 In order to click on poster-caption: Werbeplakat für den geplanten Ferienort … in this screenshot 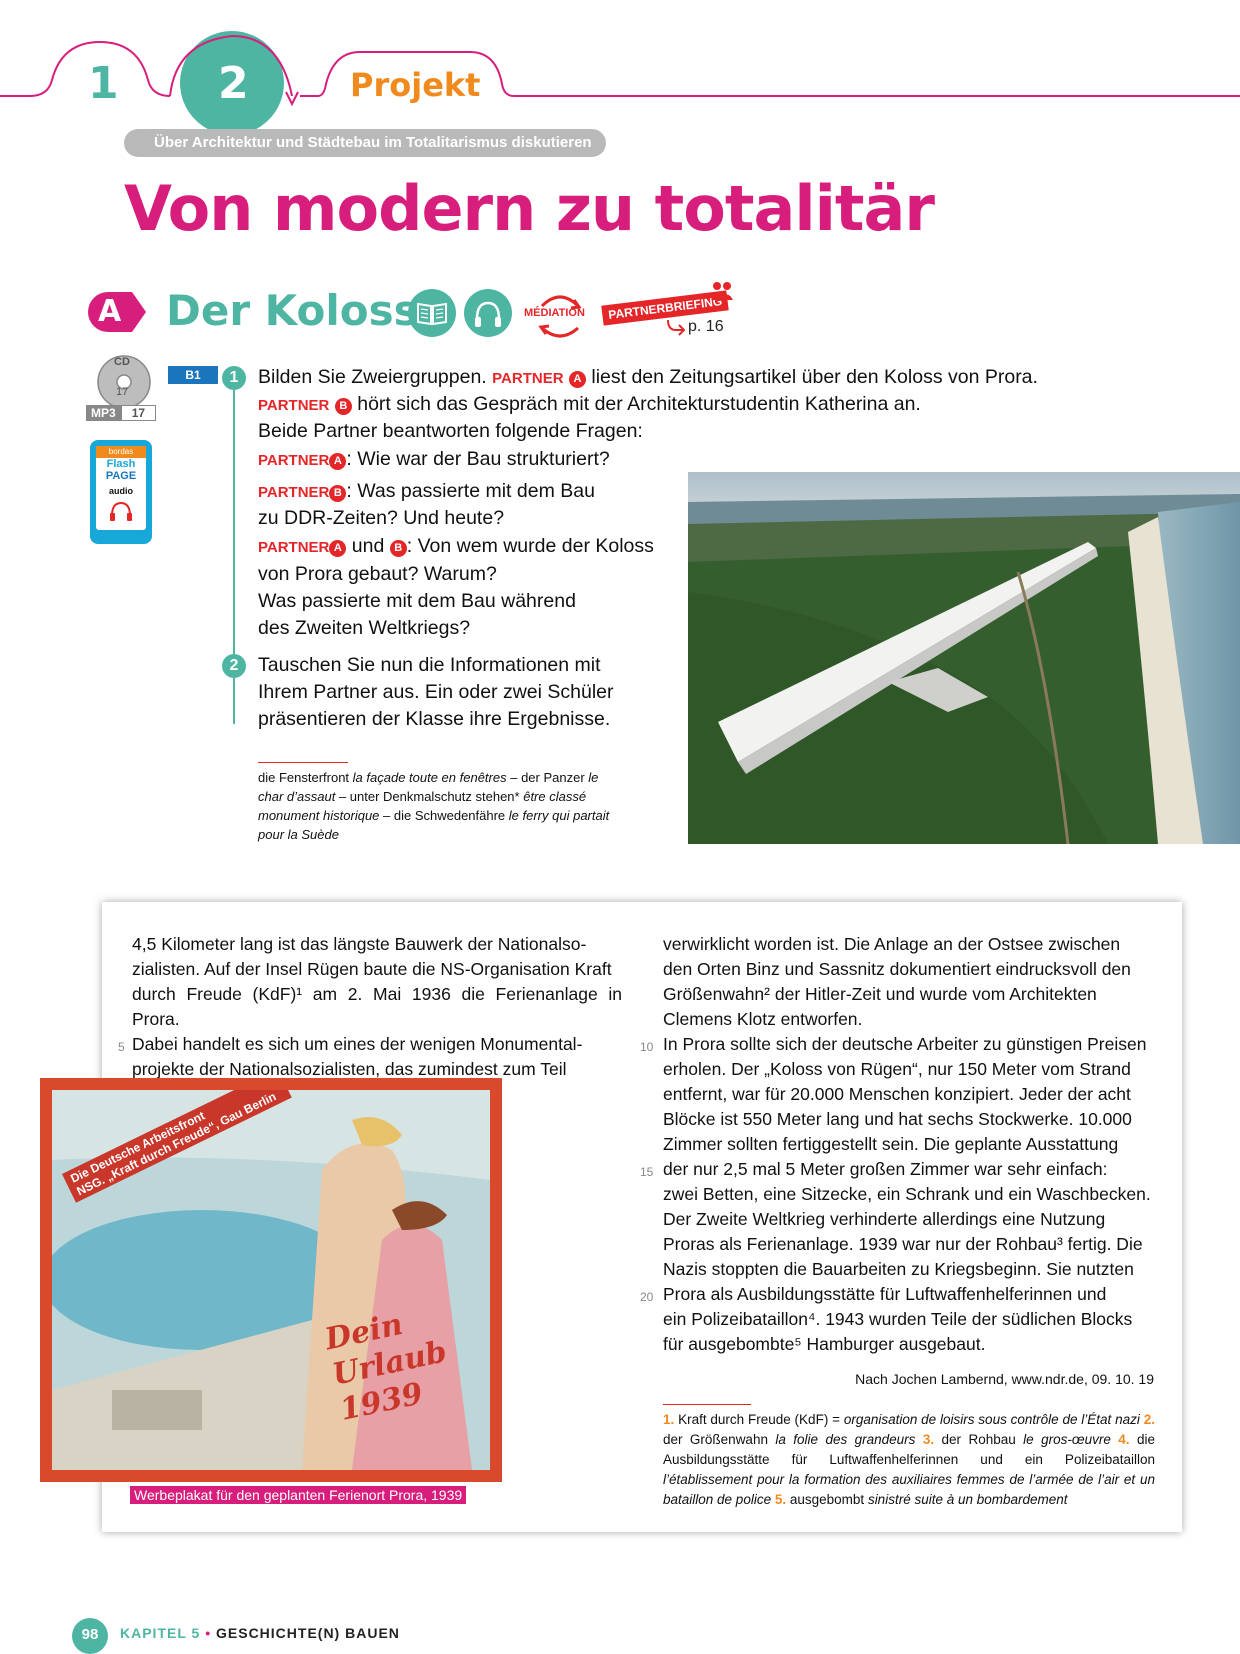, I will do `click(298, 1495)`.